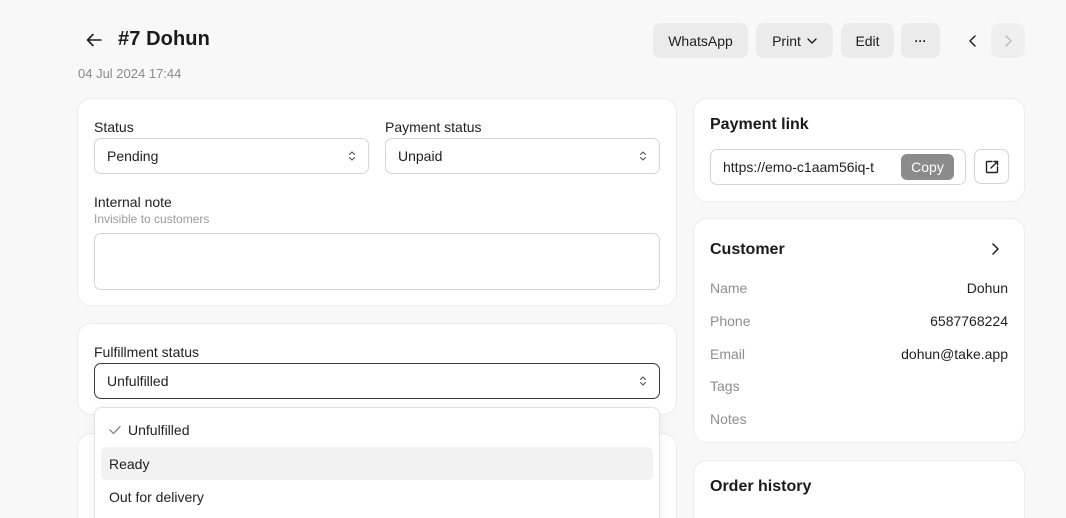  Describe the element at coordinates (812, 40) in the screenshot. I see `chevron-down-icon` at that location.